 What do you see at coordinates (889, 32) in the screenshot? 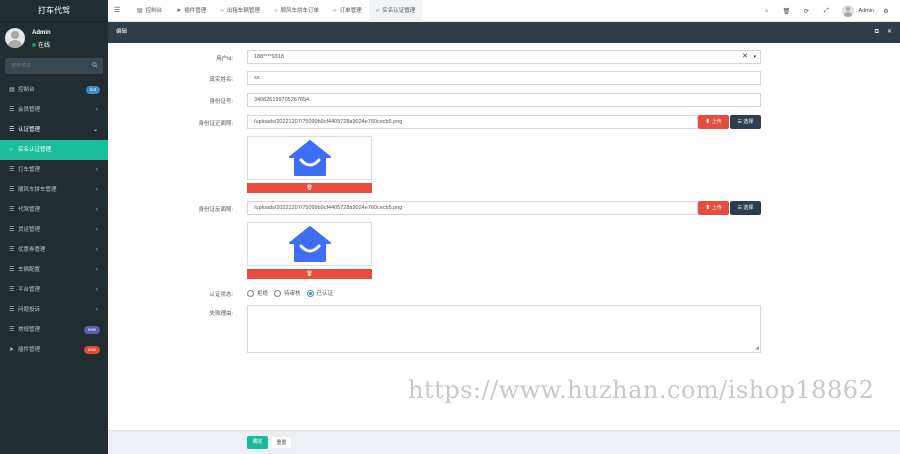
I see `close-icon: ✕` at bounding box center [889, 32].